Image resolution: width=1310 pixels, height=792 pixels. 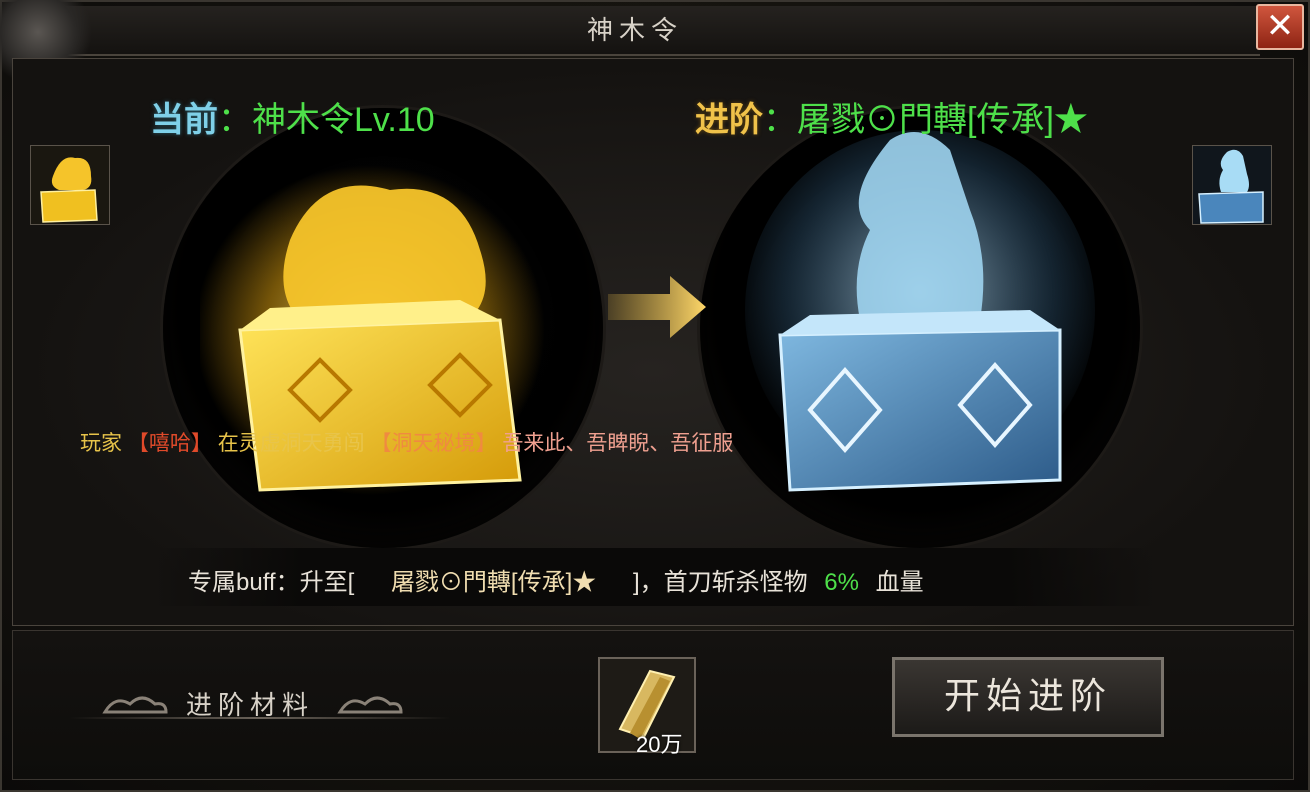 I want to click on broadcast-player-name: 【嘻哈】, so click(x=169, y=443).